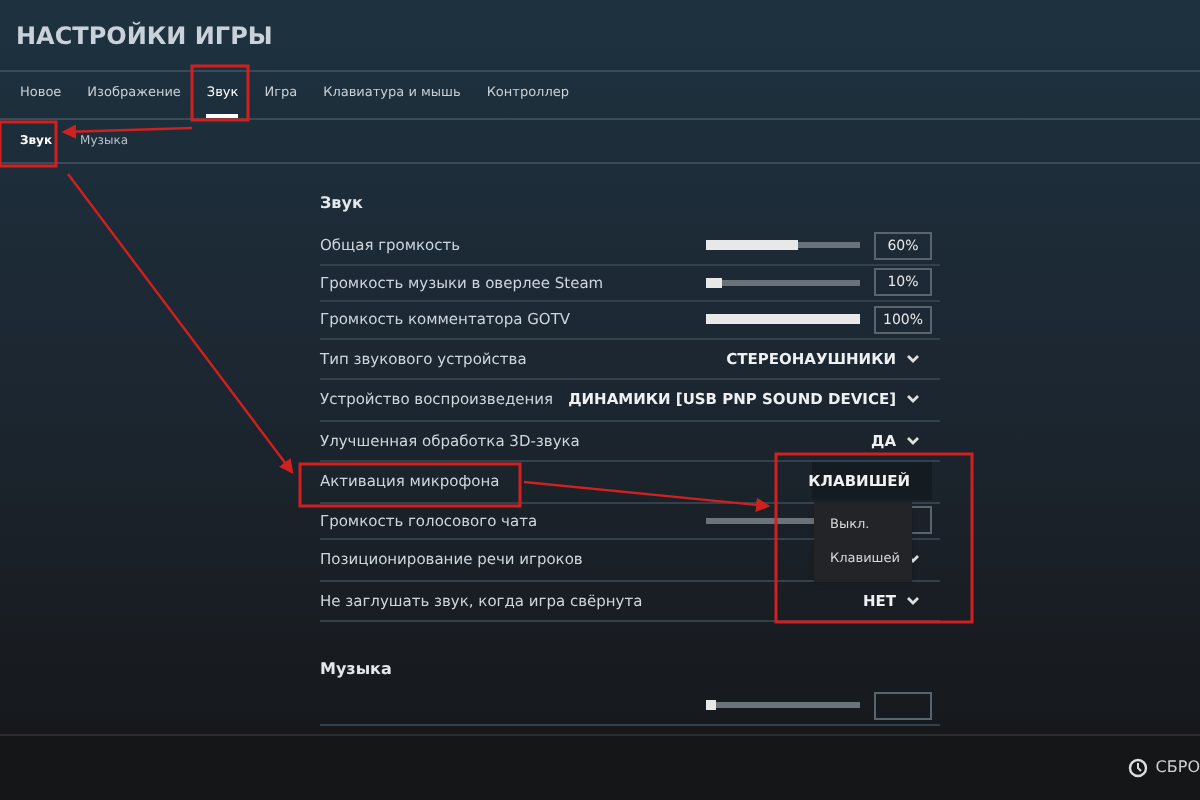 The height and width of the screenshot is (800, 1200). What do you see at coordinates (341, 204) in the screenshot?
I see `section-title: Звук` at bounding box center [341, 204].